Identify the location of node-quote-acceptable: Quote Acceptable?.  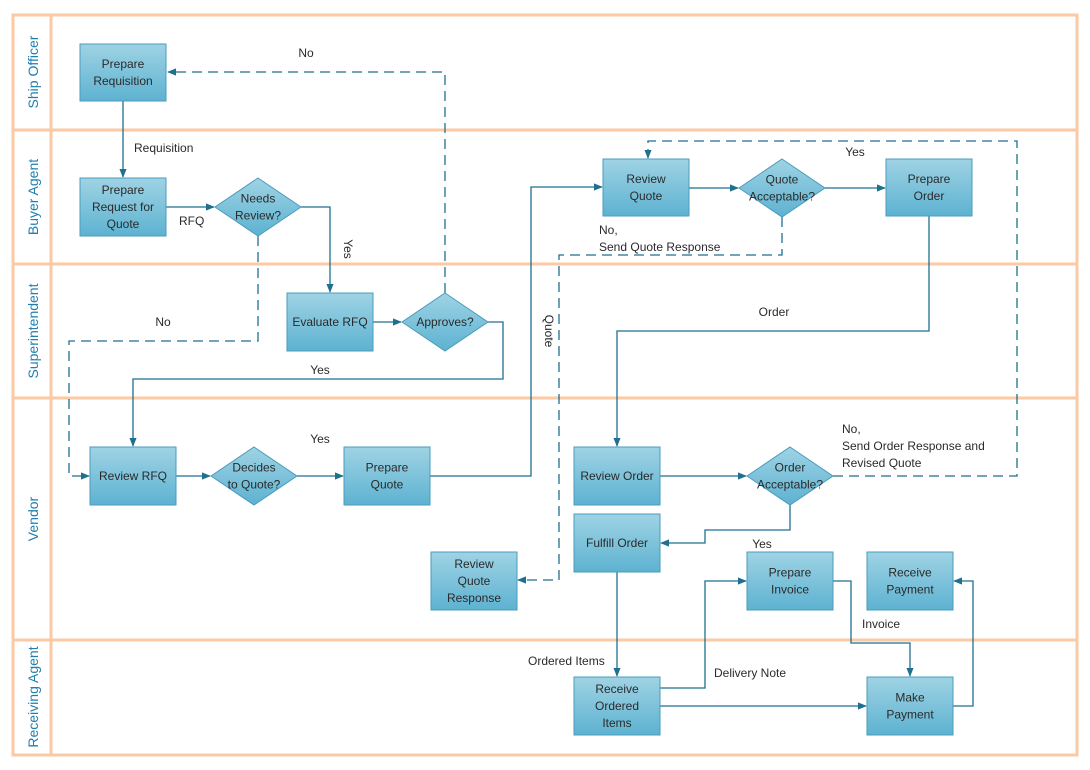
(782, 188).